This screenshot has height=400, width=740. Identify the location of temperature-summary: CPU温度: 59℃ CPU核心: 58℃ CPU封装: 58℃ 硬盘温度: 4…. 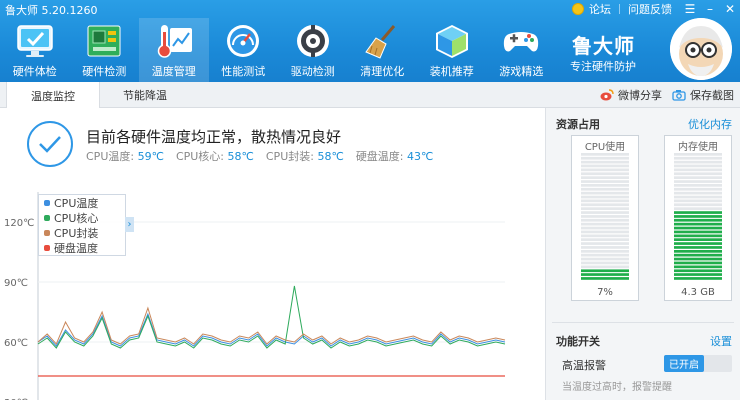
(265, 156).